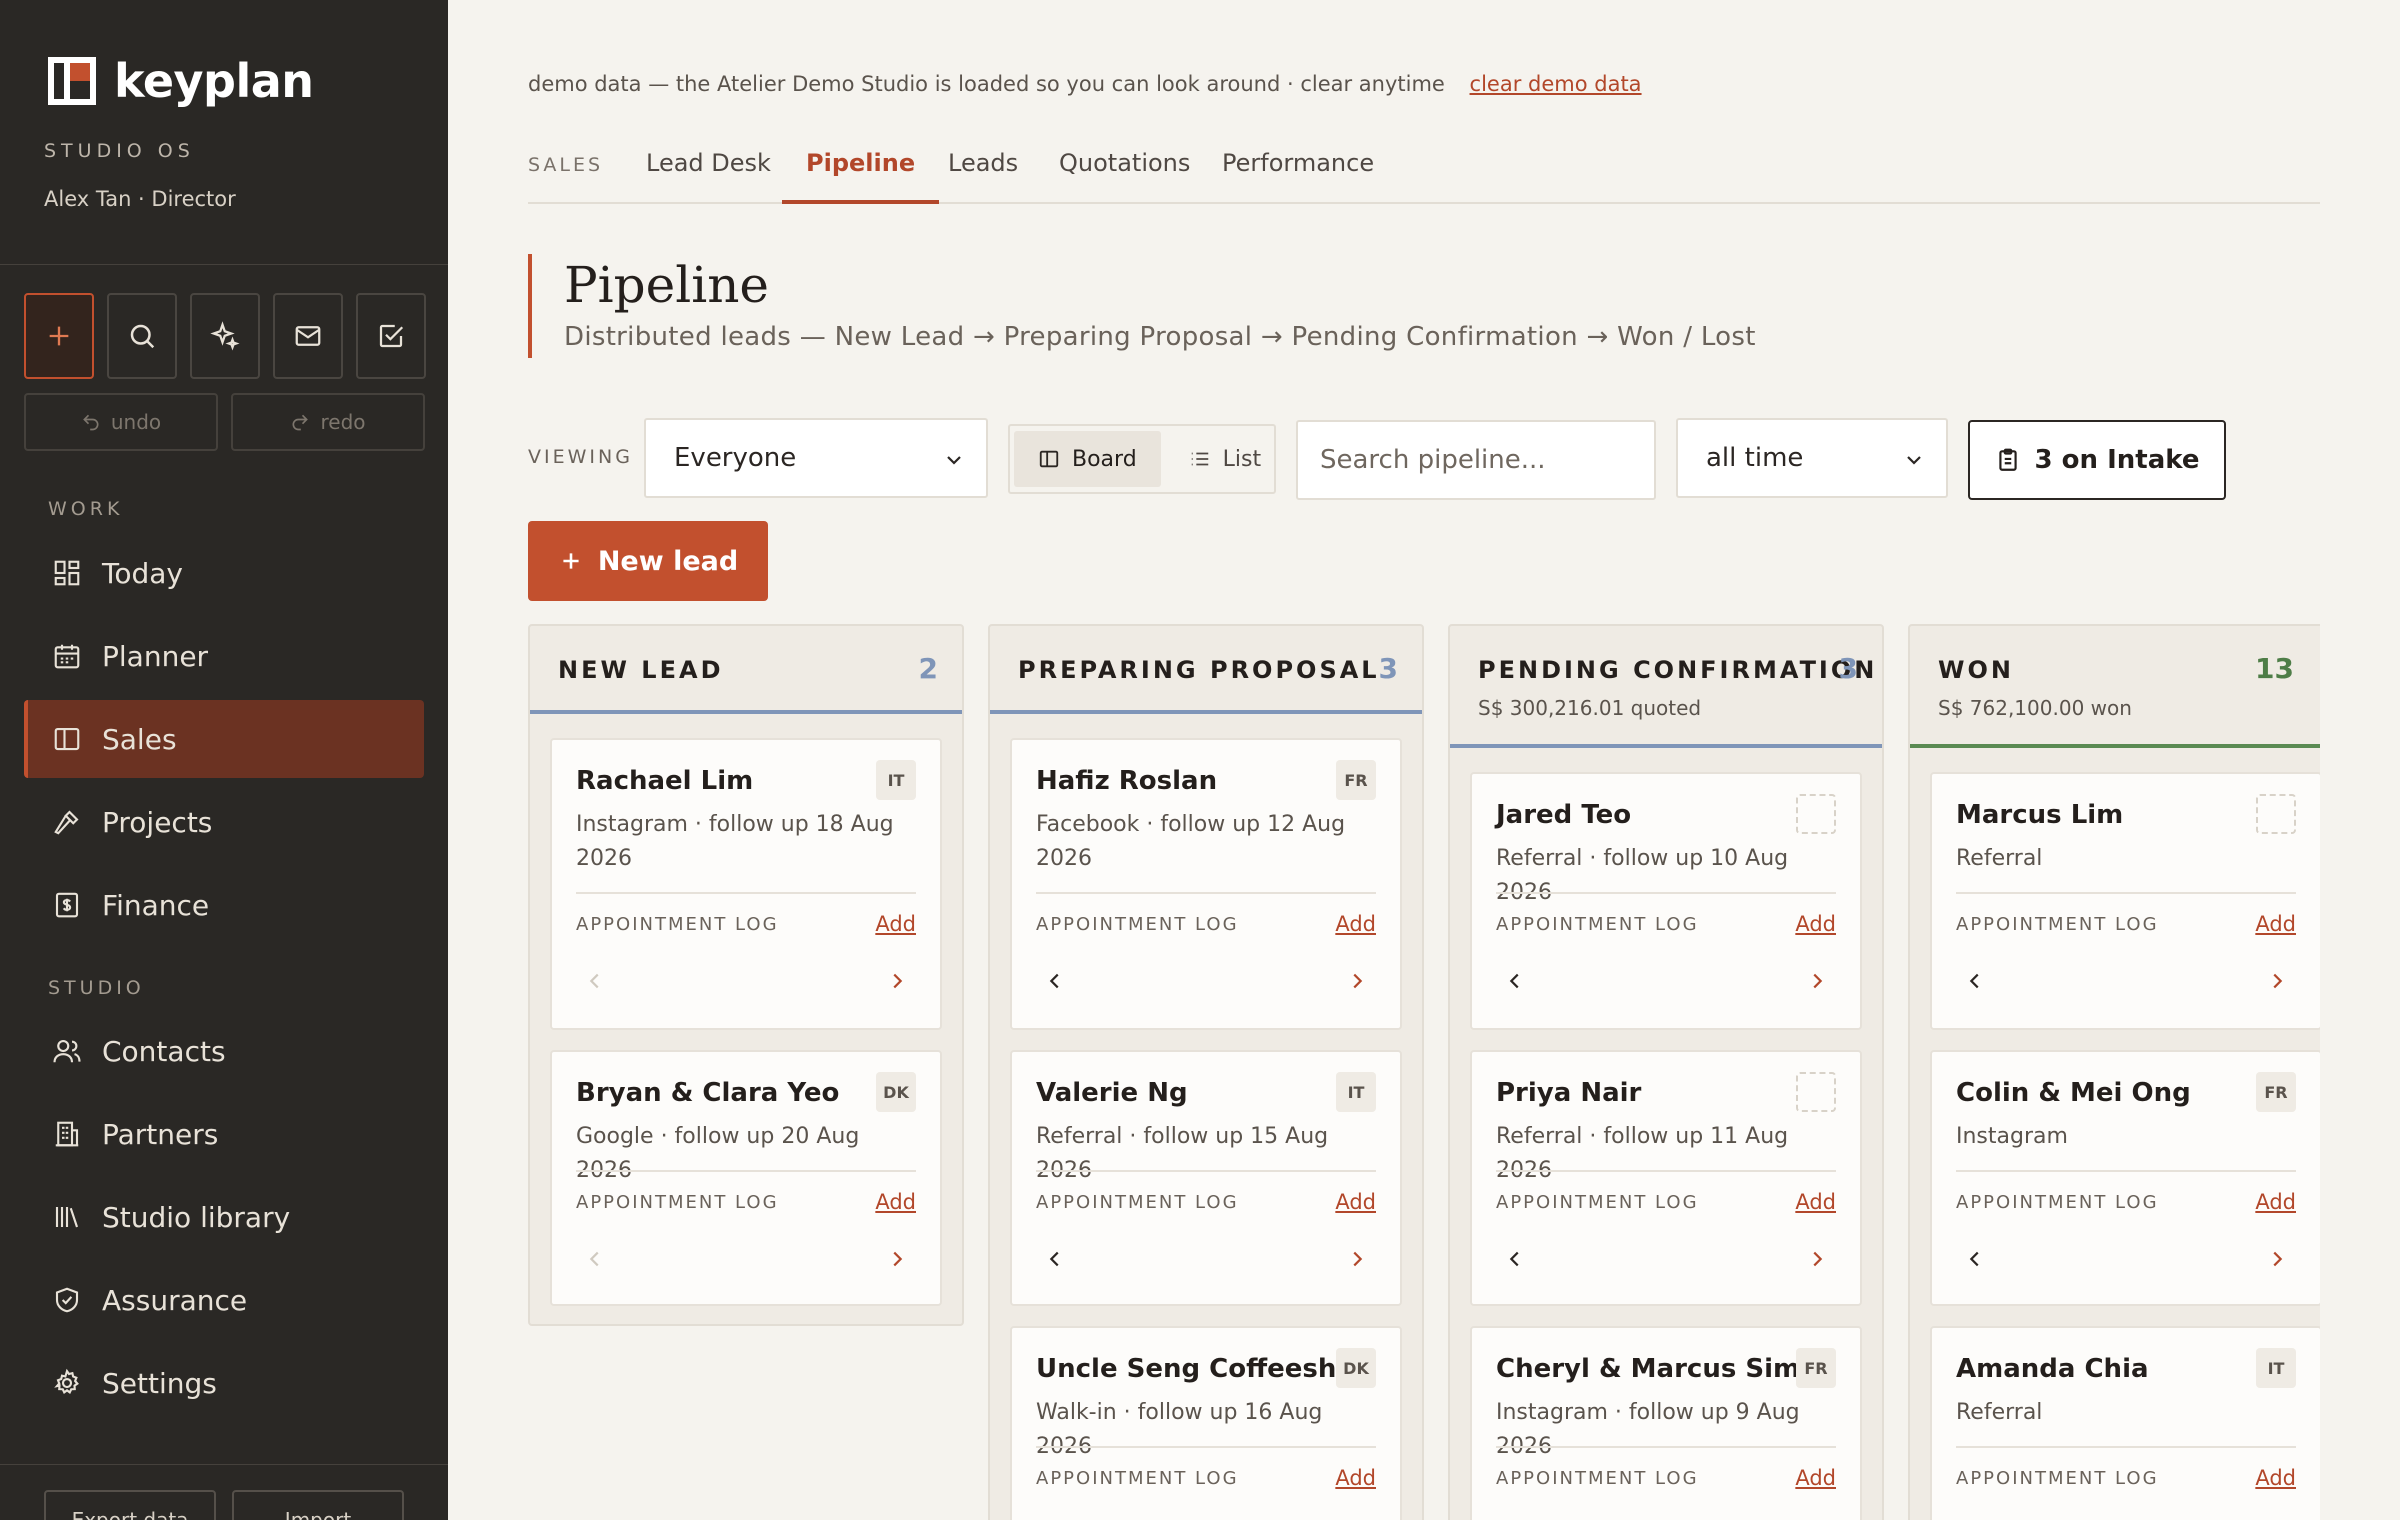  Describe the element at coordinates (1356, 1092) in the screenshot. I see `designer-tag: IT` at that location.